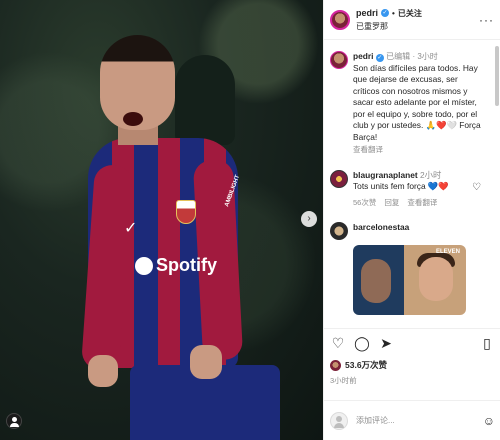 This screenshot has height=440, width=500. I want to click on author-info: pedri ✓ • 已关注 已重罗那, so click(389, 20).